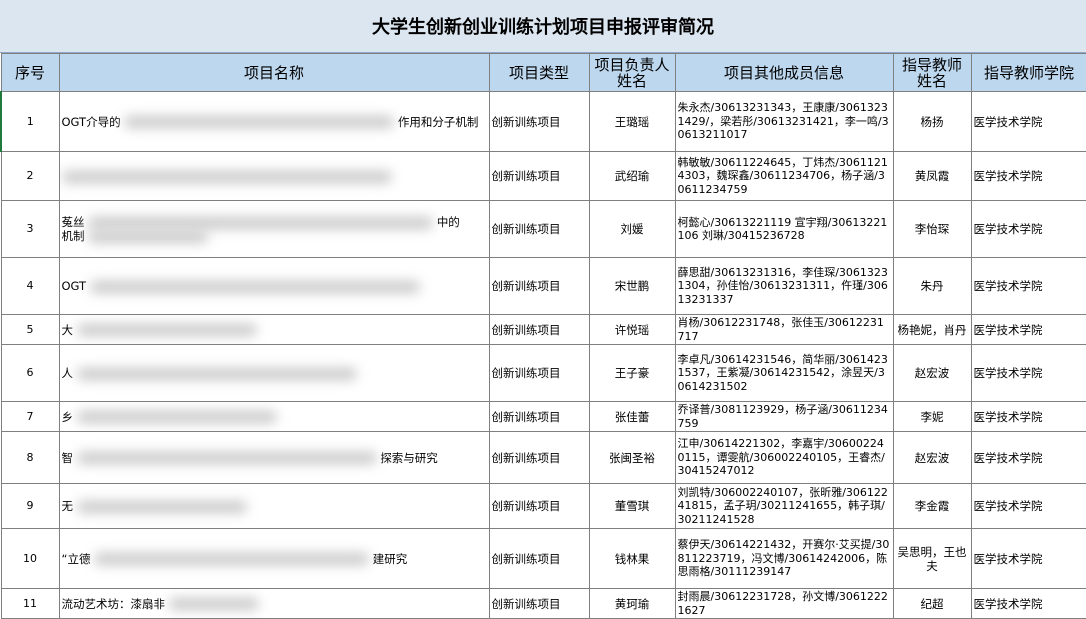  What do you see at coordinates (784, 416) in the screenshot?
I see `cell-members: 乔译普/3081123929，杨子涵/30611234759` at bounding box center [784, 416].